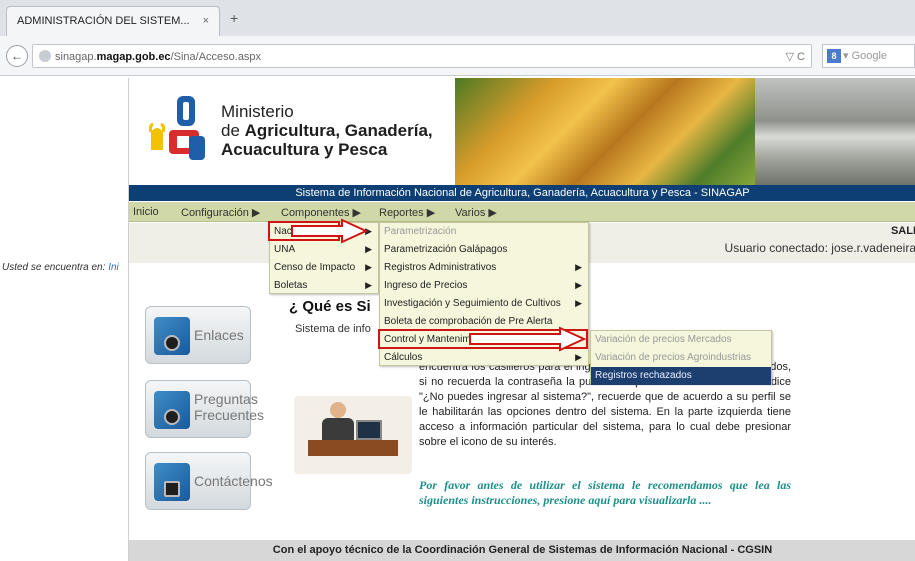 Image resolution: width=915 pixels, height=561 pixels. Describe the element at coordinates (304, 149) in the screenshot. I see `ministry-line3: Acuacultura y Pesca` at that location.